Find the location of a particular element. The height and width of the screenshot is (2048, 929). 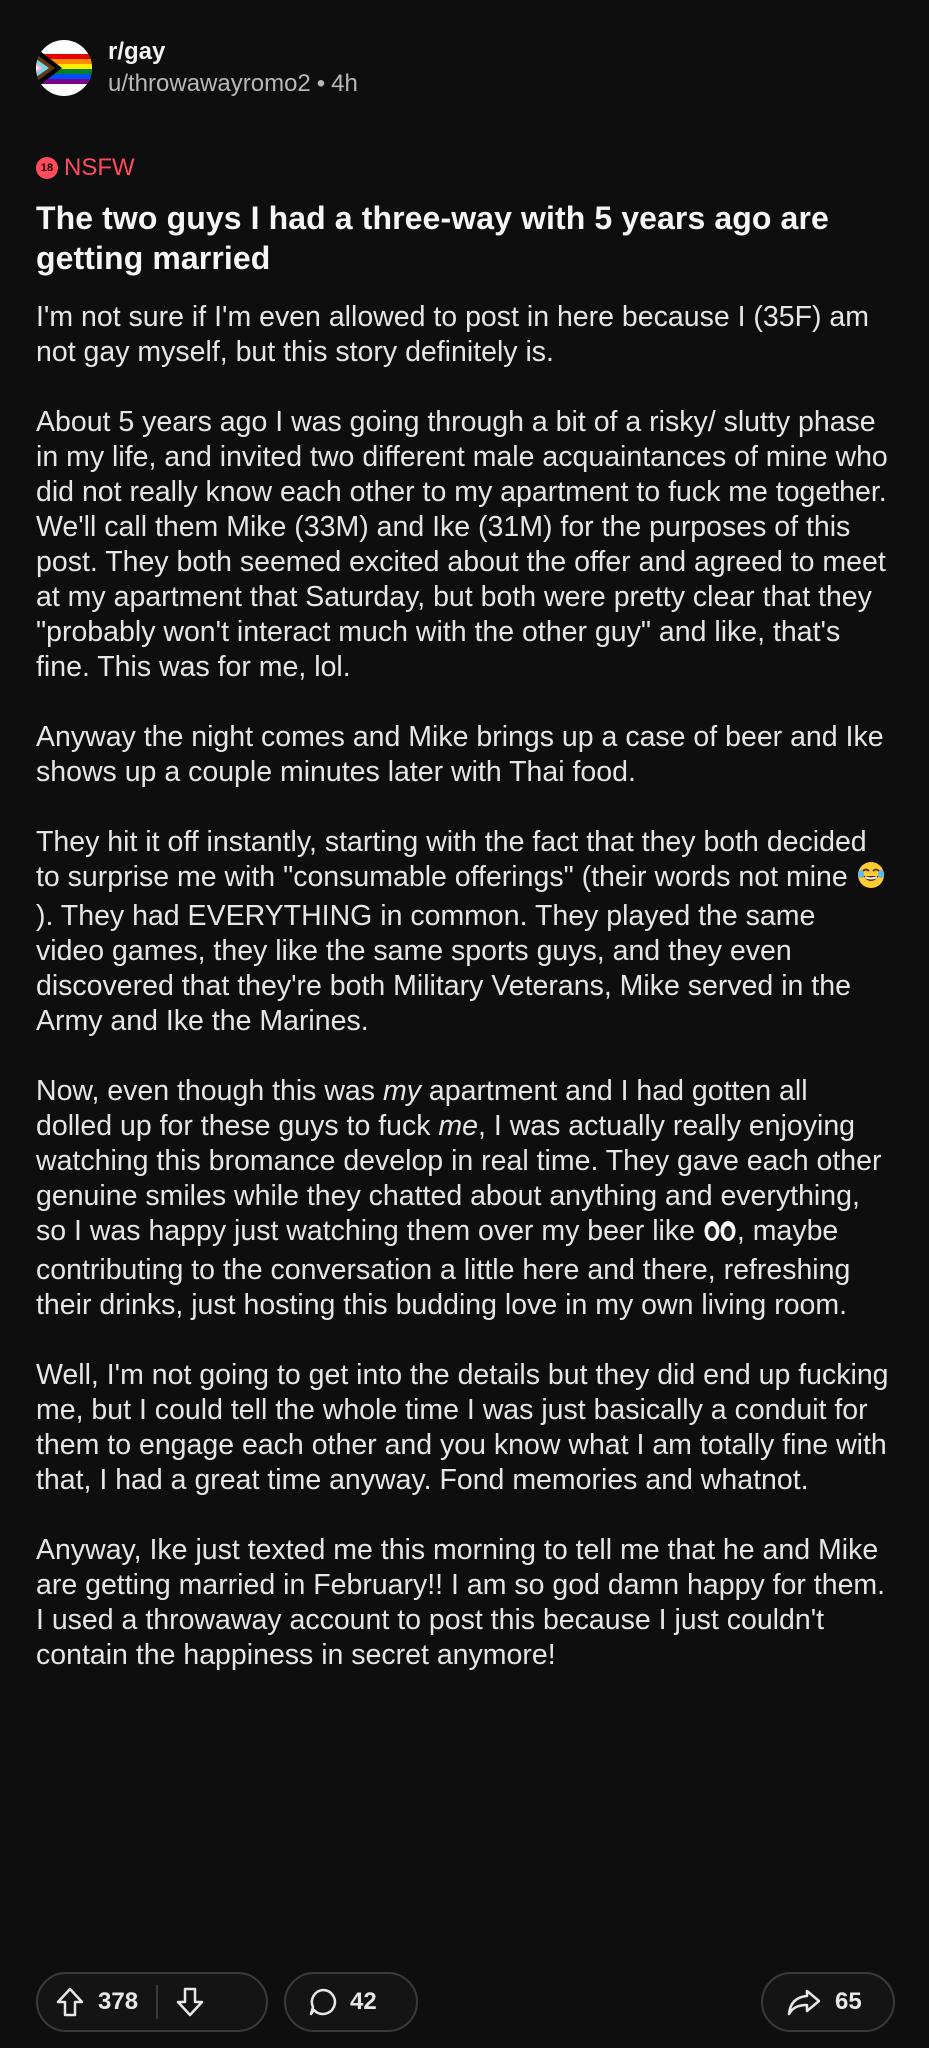

upvote-arrow-icon is located at coordinates (70, 2002).